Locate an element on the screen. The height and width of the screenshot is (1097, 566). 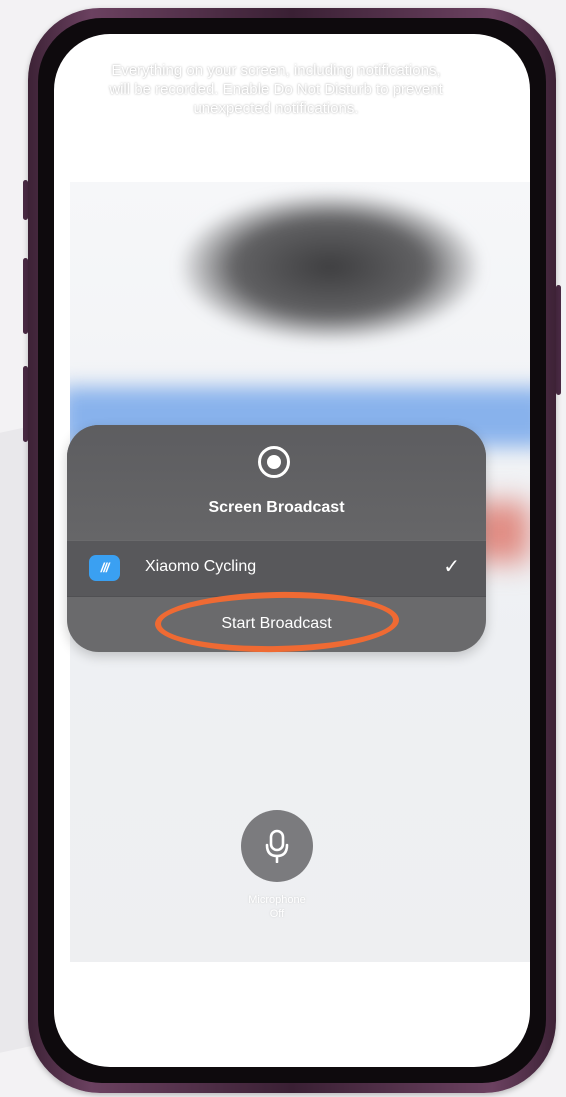
microphone-icon is located at coordinates (277, 846).